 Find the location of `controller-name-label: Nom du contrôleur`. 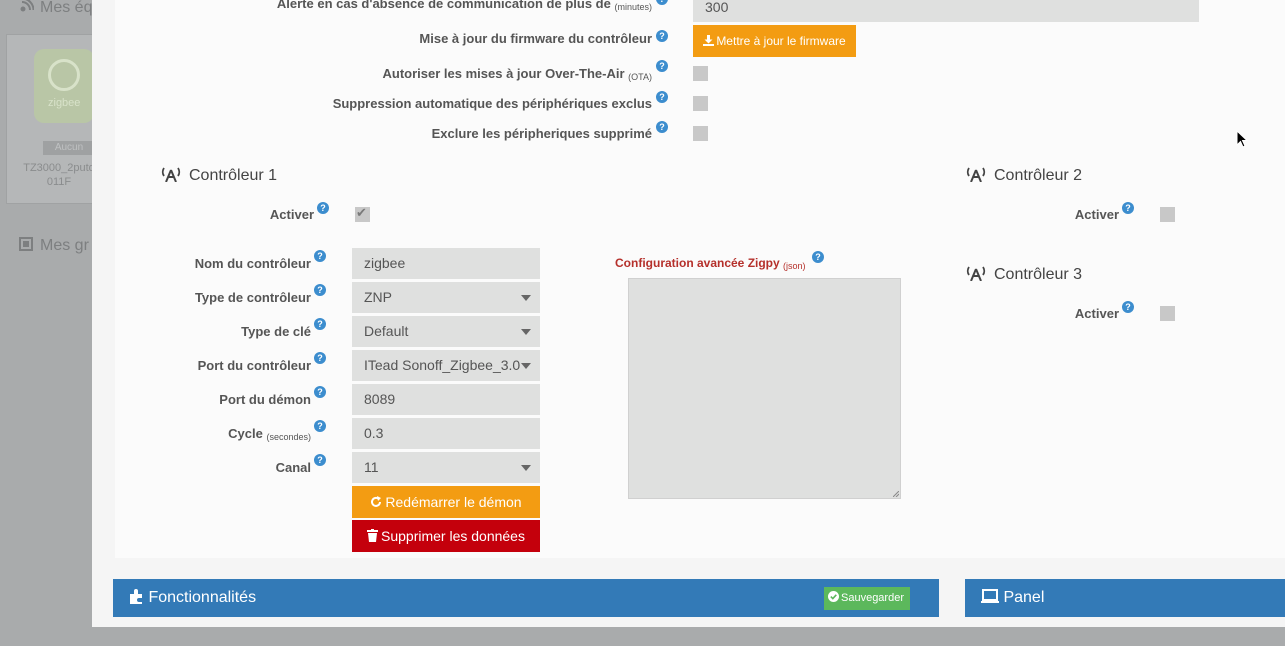

controller-name-label: Nom du contrôleur is located at coordinates (252, 263).